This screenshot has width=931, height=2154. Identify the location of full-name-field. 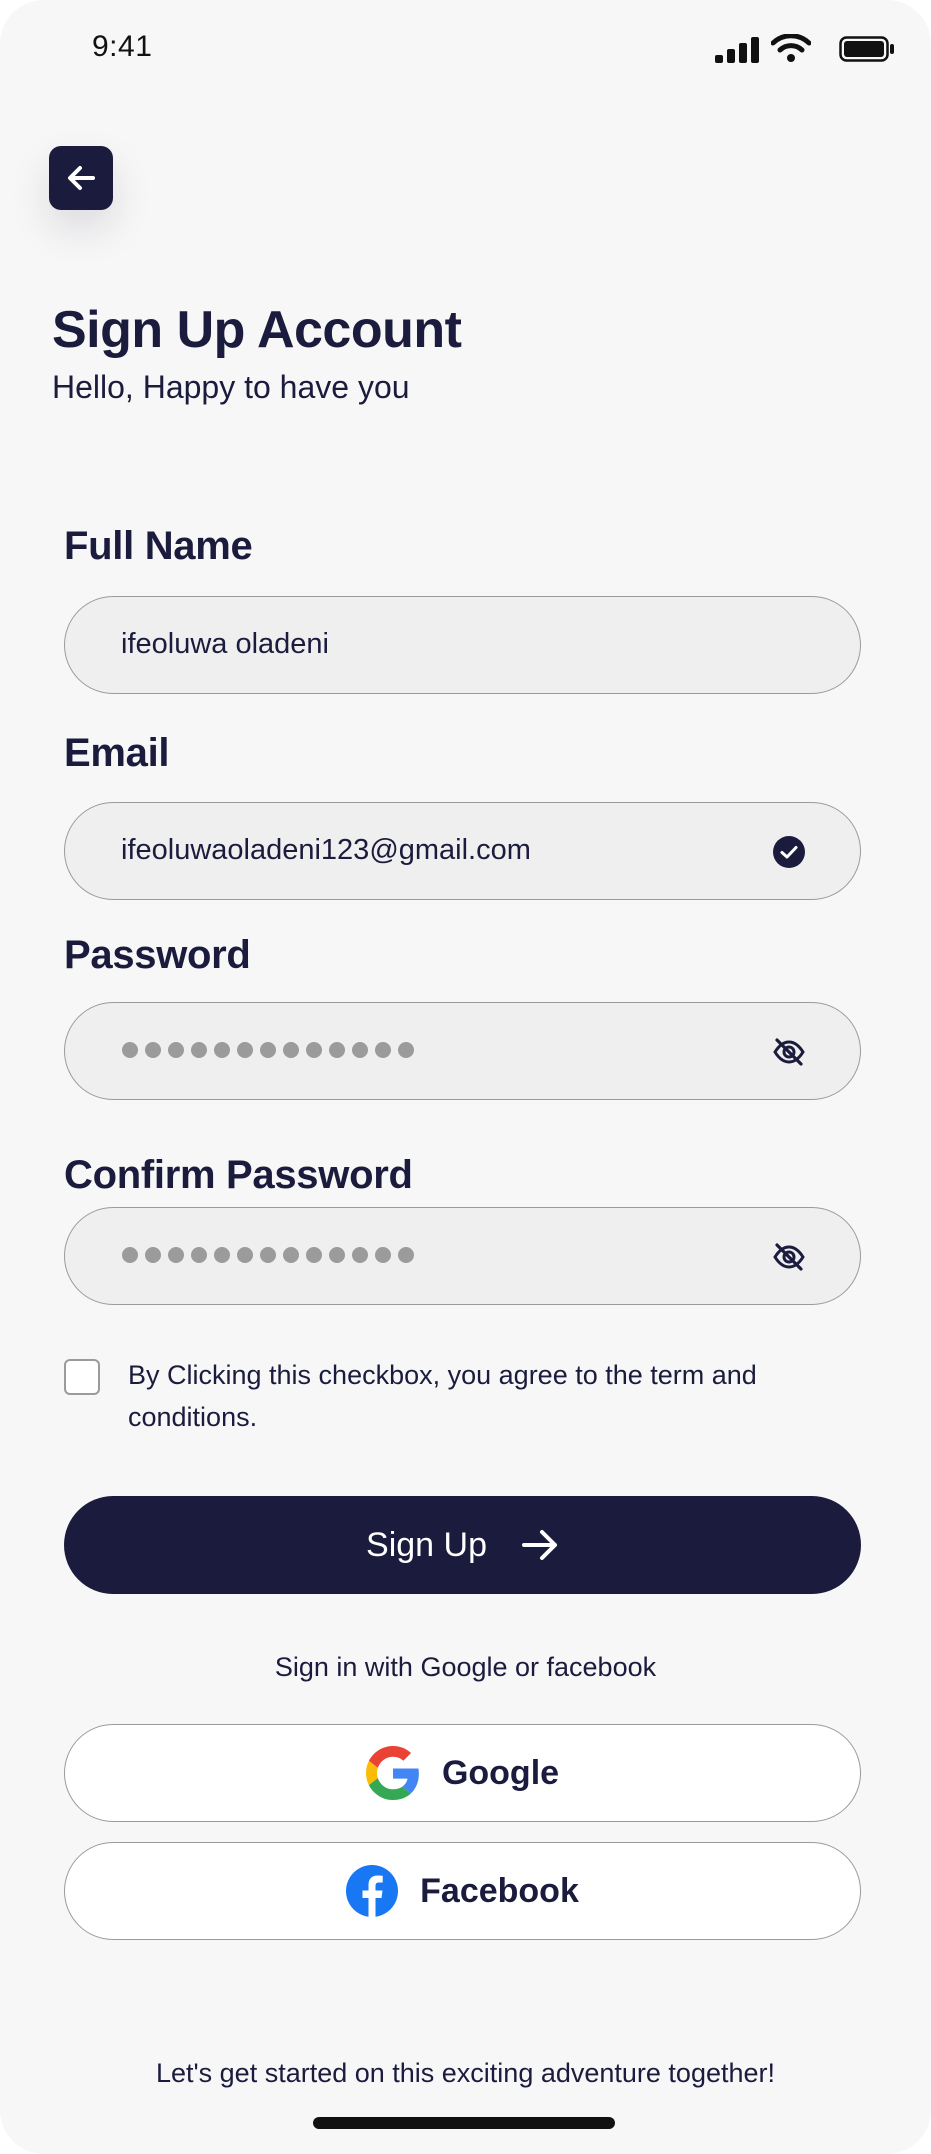
(462, 645).